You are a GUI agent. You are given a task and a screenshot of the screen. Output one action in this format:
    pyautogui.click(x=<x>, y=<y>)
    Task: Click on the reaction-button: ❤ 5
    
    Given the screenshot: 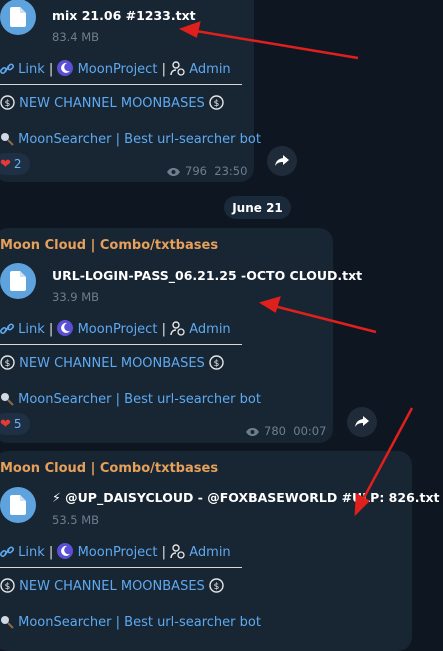 What is the action you would take?
    pyautogui.click(x=15, y=424)
    